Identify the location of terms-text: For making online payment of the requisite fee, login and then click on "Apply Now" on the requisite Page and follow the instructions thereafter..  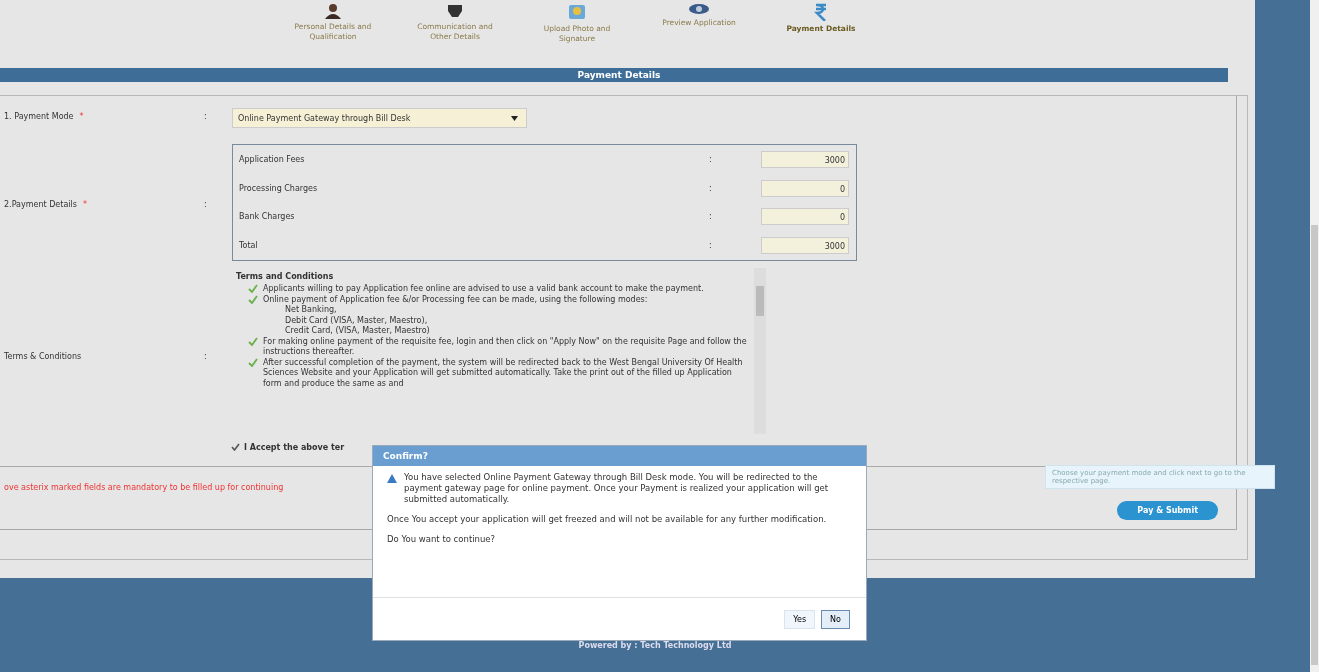
(505, 347).